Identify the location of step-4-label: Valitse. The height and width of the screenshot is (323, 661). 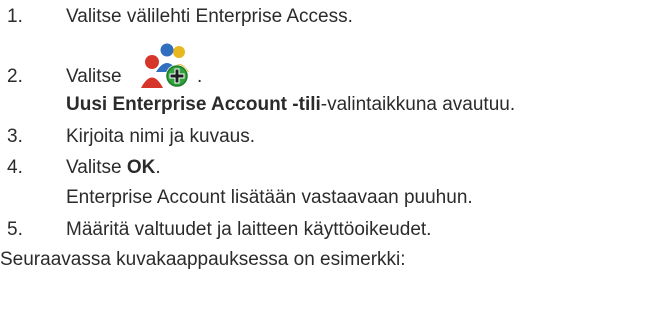
(96, 167).